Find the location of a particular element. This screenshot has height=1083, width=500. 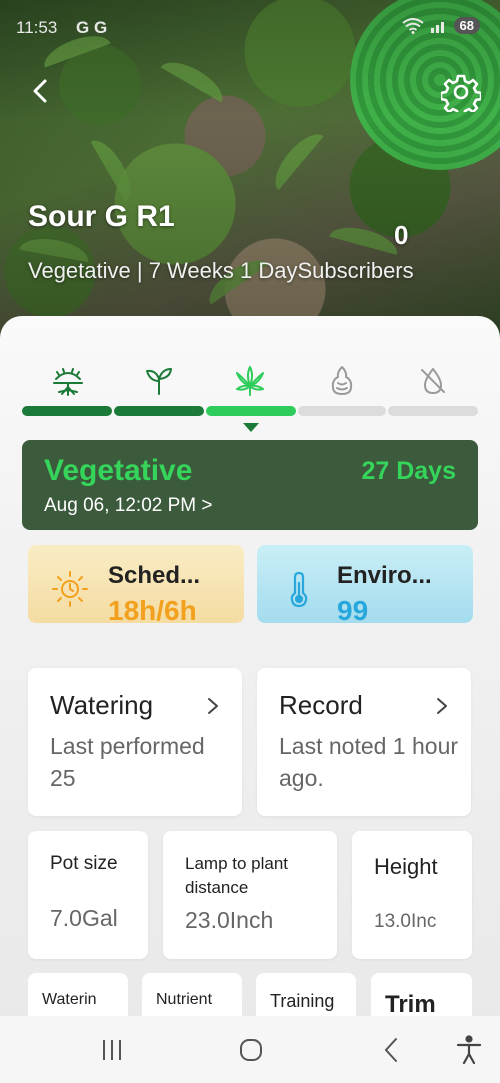

nav-back-button is located at coordinates (391, 1050).